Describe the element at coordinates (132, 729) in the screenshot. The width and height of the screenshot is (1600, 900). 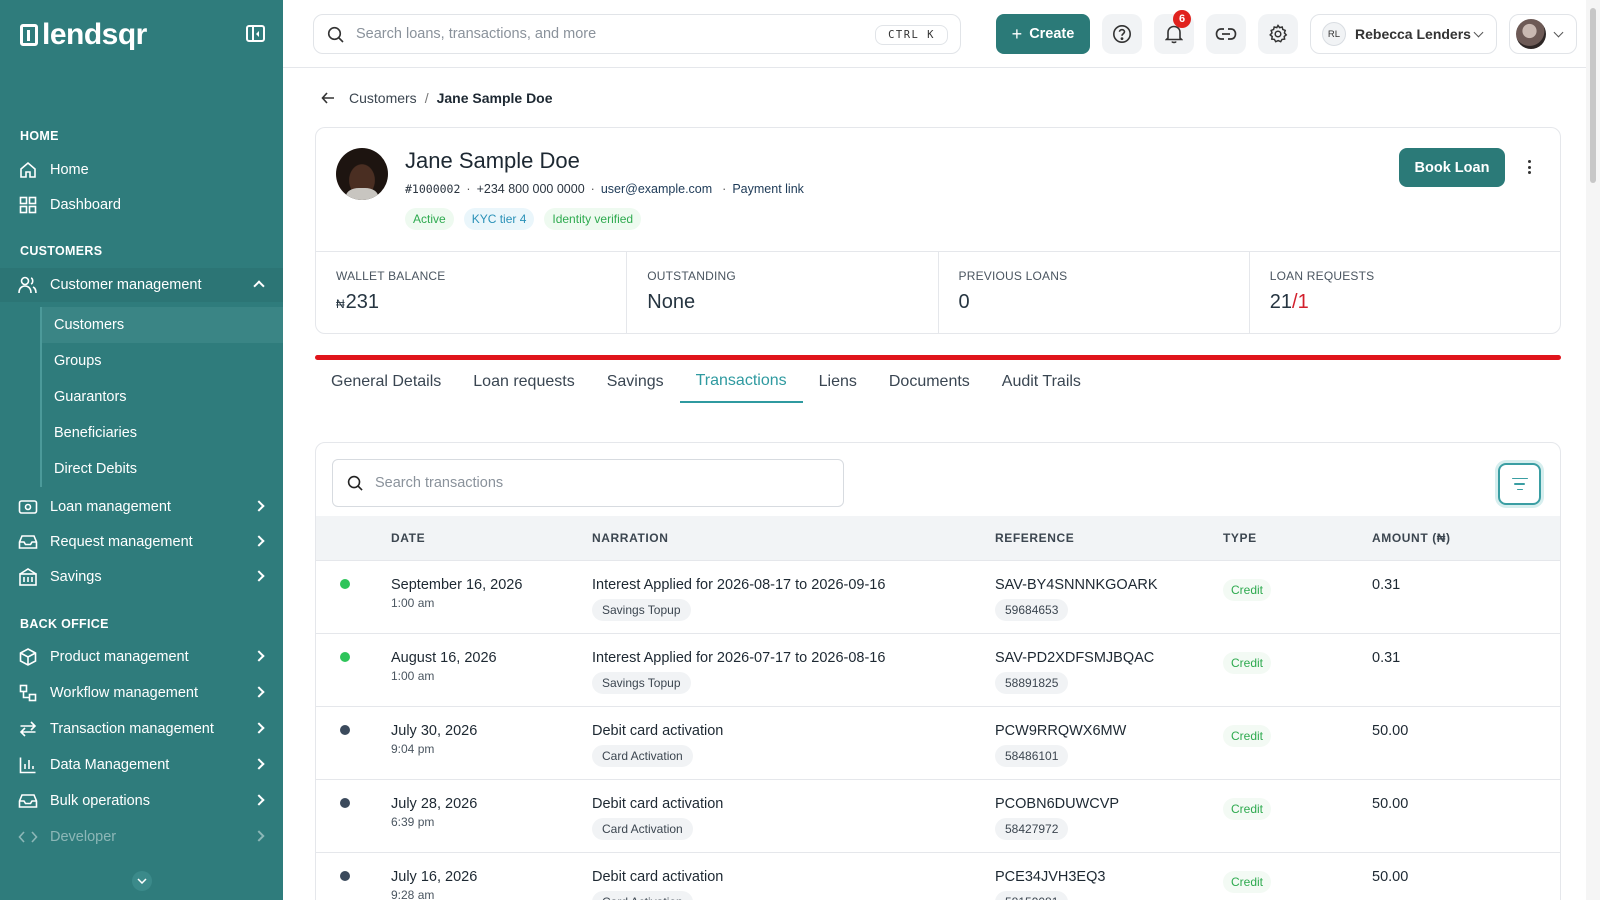
I see `nav-label: Transaction management` at that location.